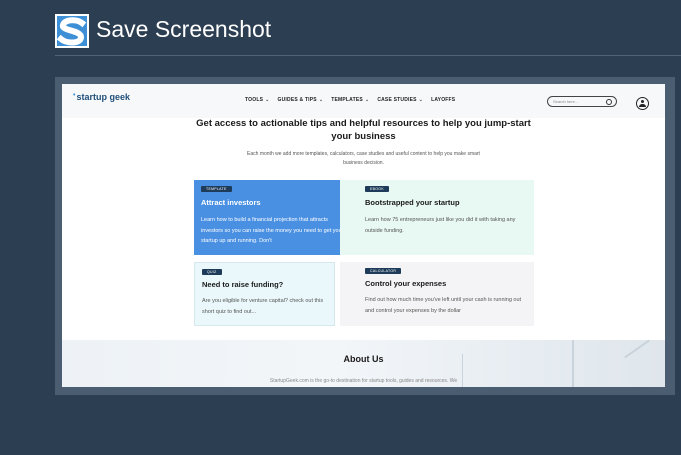 This screenshot has width=681, height=455. What do you see at coordinates (412, 202) in the screenshot?
I see `card-title: Bootstrapped your startup` at bounding box center [412, 202].